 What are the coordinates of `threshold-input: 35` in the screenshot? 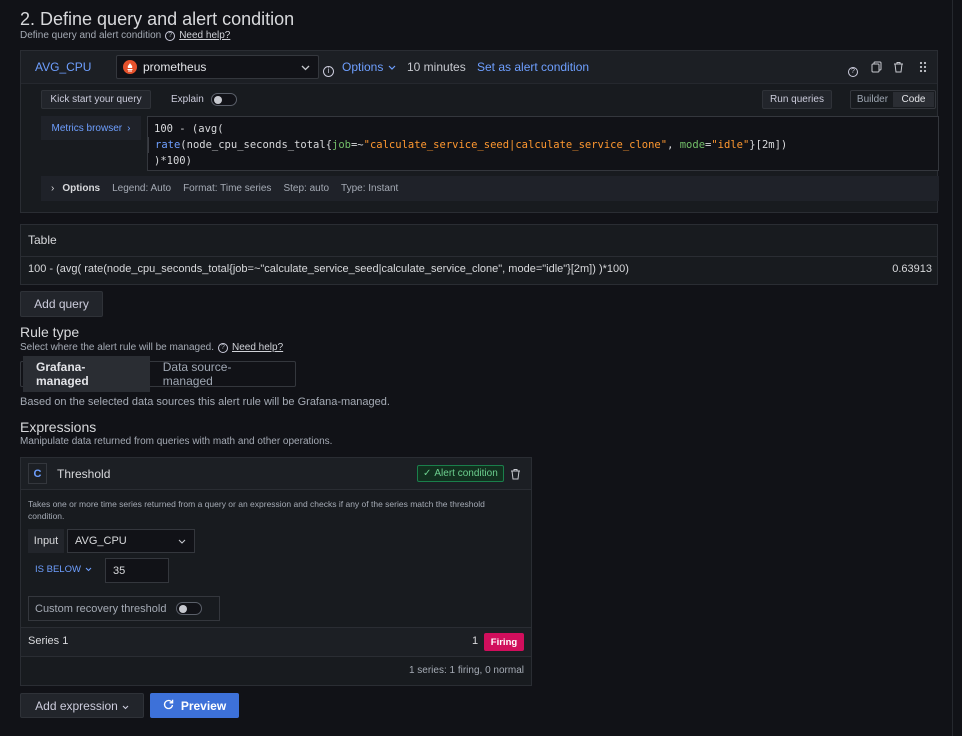 It's located at (137, 570).